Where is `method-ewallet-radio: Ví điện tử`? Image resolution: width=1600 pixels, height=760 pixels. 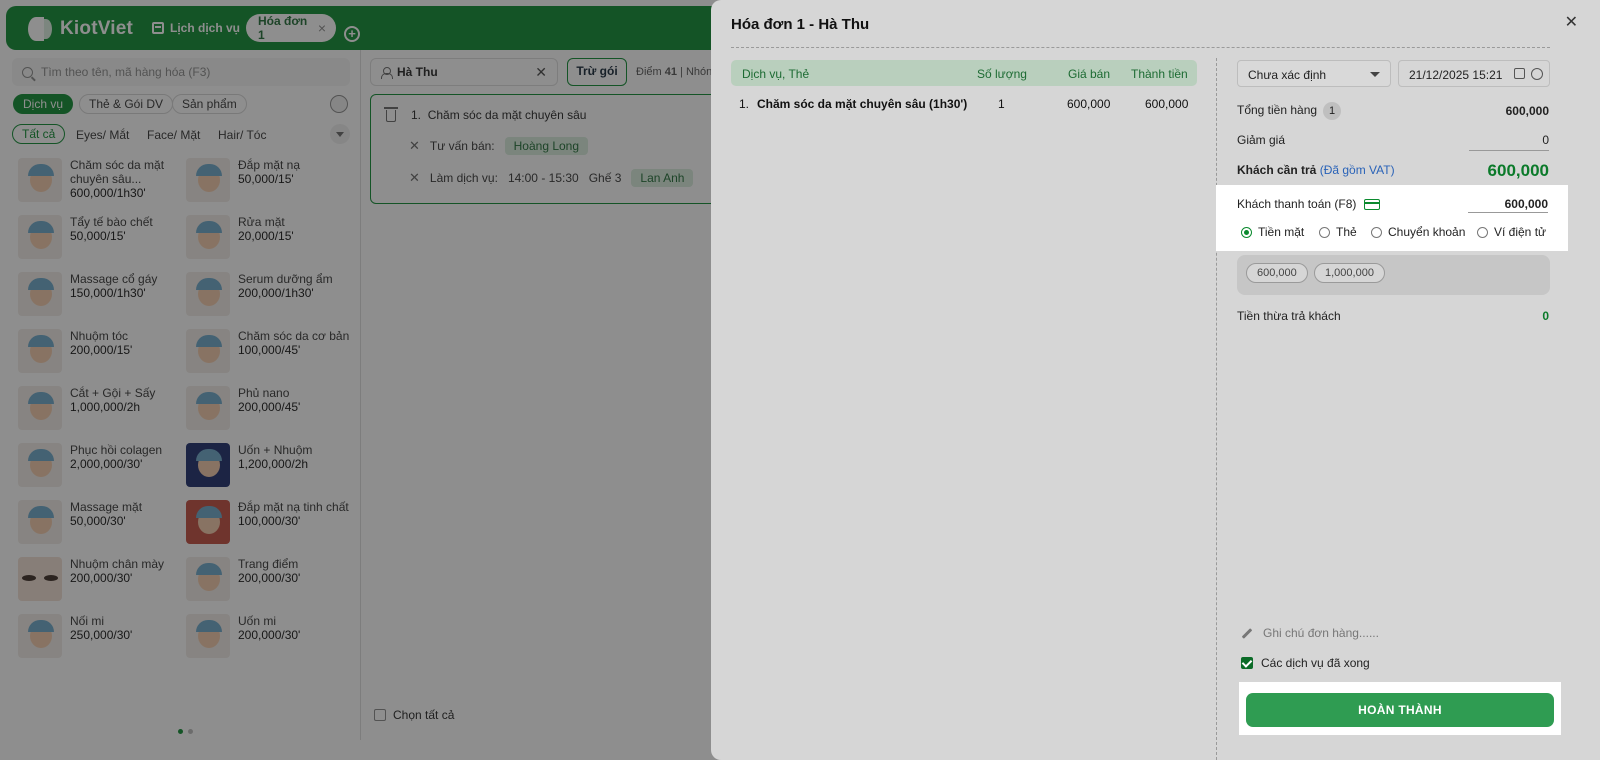 method-ewallet-radio: Ví điện tử is located at coordinates (1511, 232).